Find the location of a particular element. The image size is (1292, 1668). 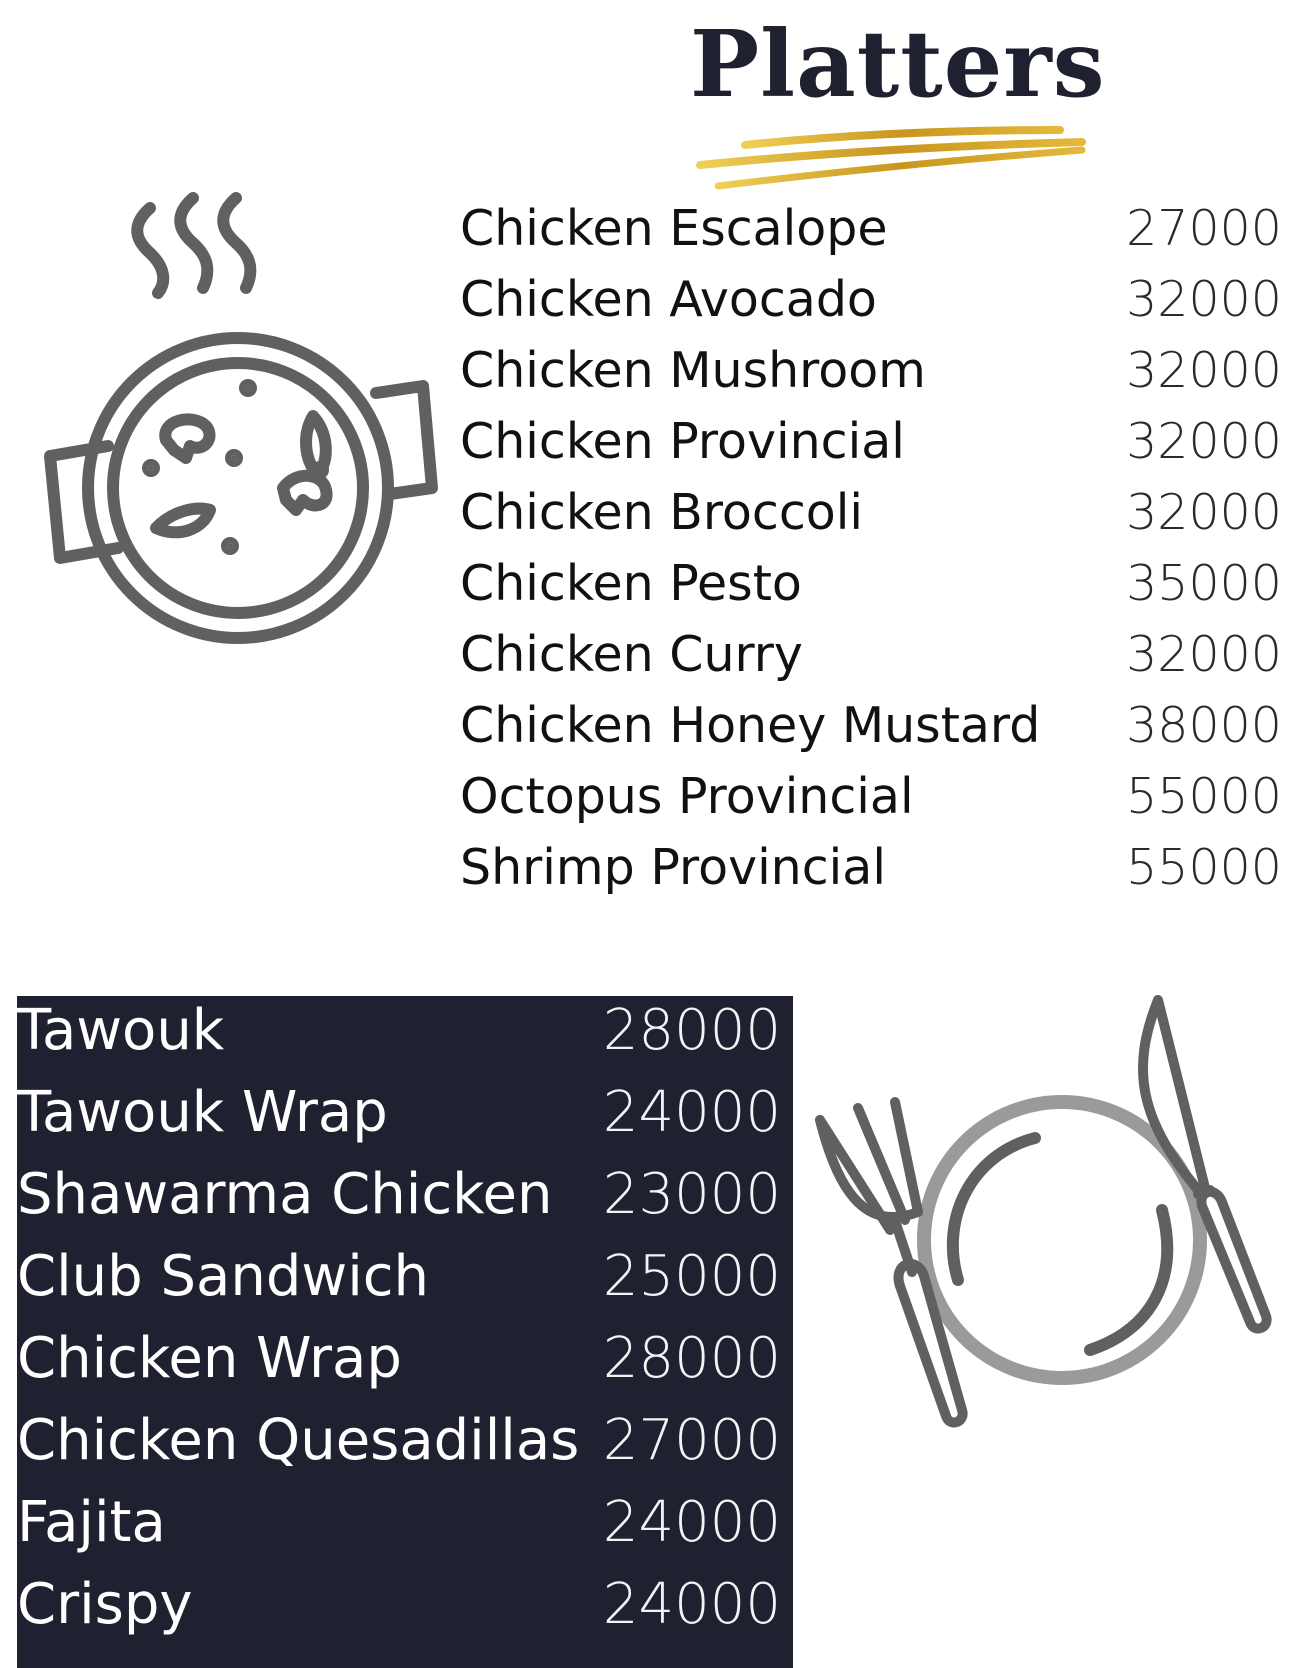

list-item: Chicken Wrap 28000 is located at coordinates (399, 1367).